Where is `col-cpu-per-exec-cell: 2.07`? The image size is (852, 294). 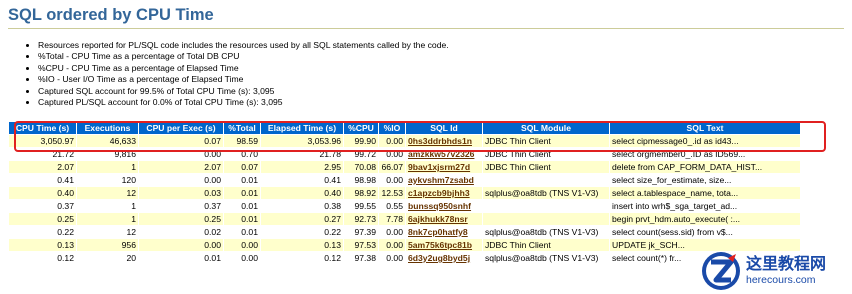
col-cpu-per-exec-cell: 2.07 is located at coordinates (181, 167).